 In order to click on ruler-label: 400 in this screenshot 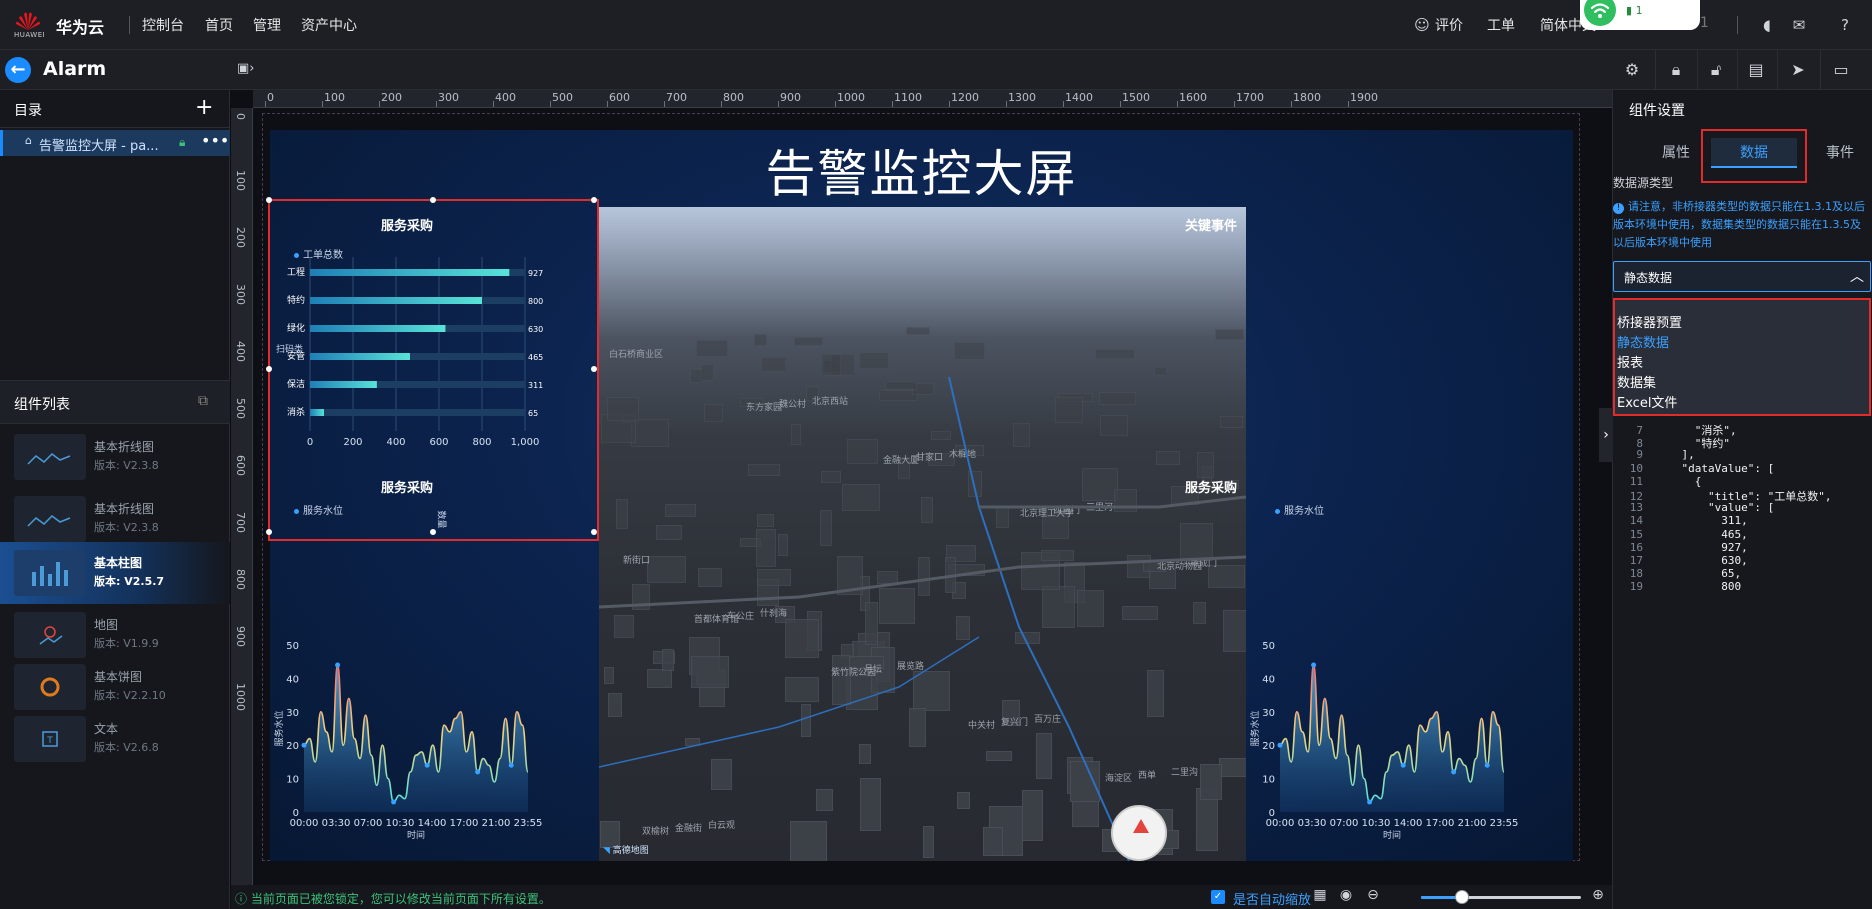, I will do `click(240, 351)`.